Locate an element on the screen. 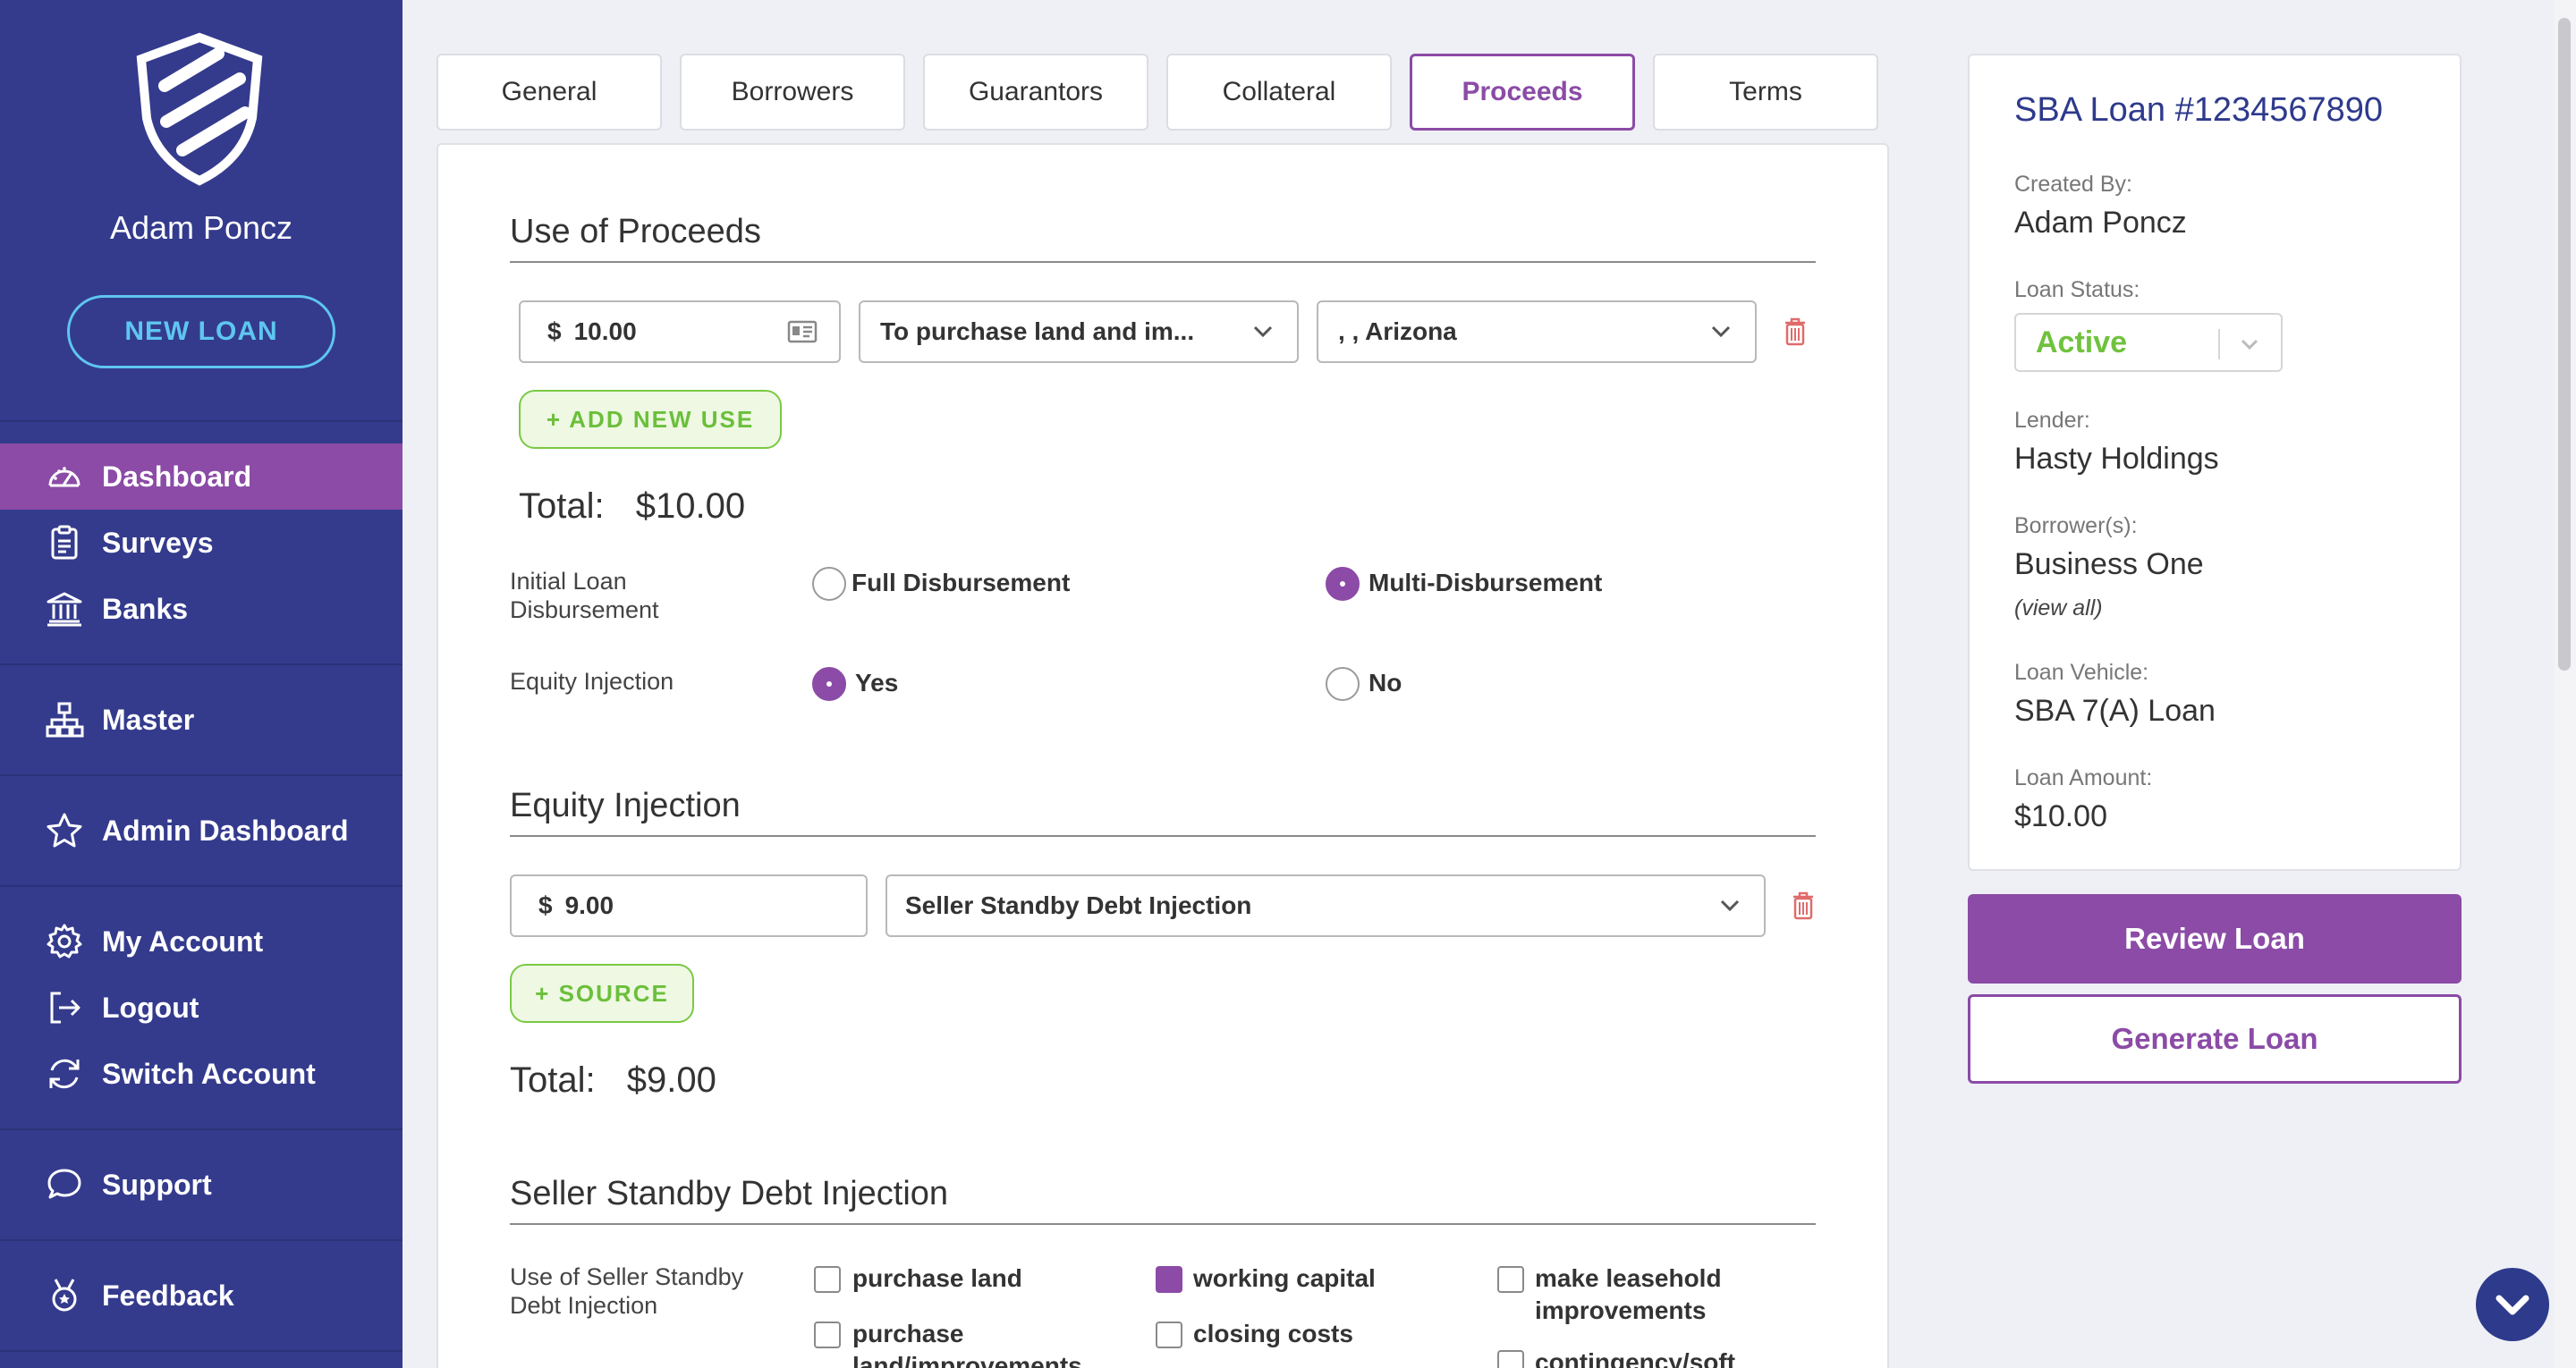 Image resolution: width=2576 pixels, height=1368 pixels. checkbox-working-capital is located at coordinates (1169, 1279).